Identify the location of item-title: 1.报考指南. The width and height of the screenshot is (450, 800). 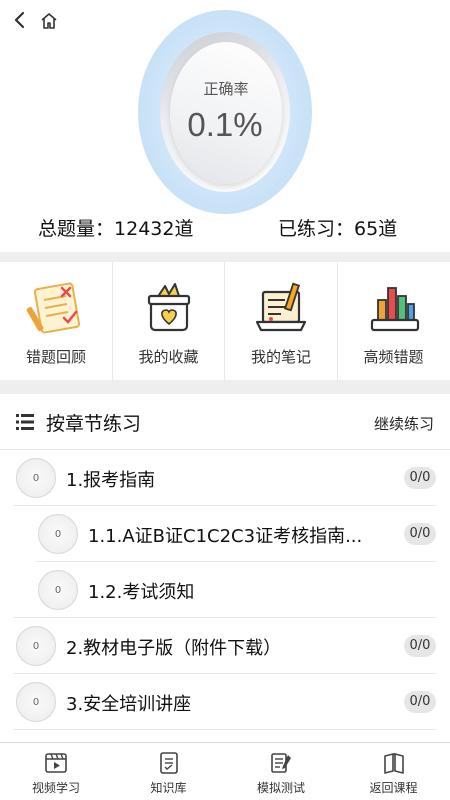
(111, 480).